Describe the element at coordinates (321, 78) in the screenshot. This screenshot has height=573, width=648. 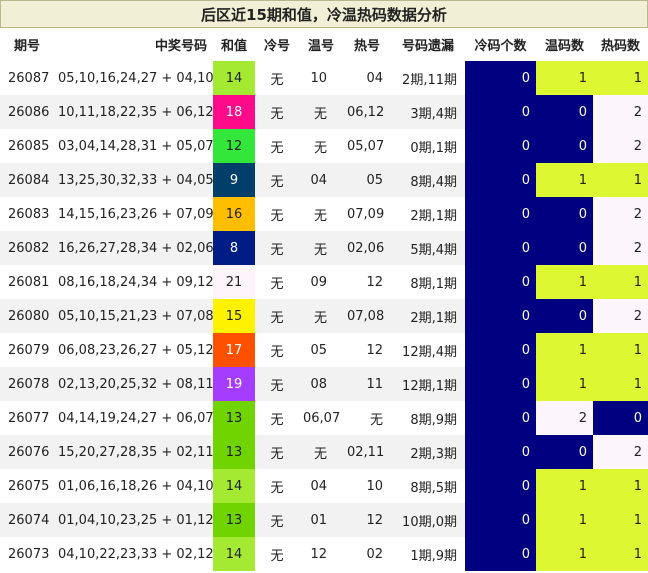
I see `cell-warm: 10` at that location.